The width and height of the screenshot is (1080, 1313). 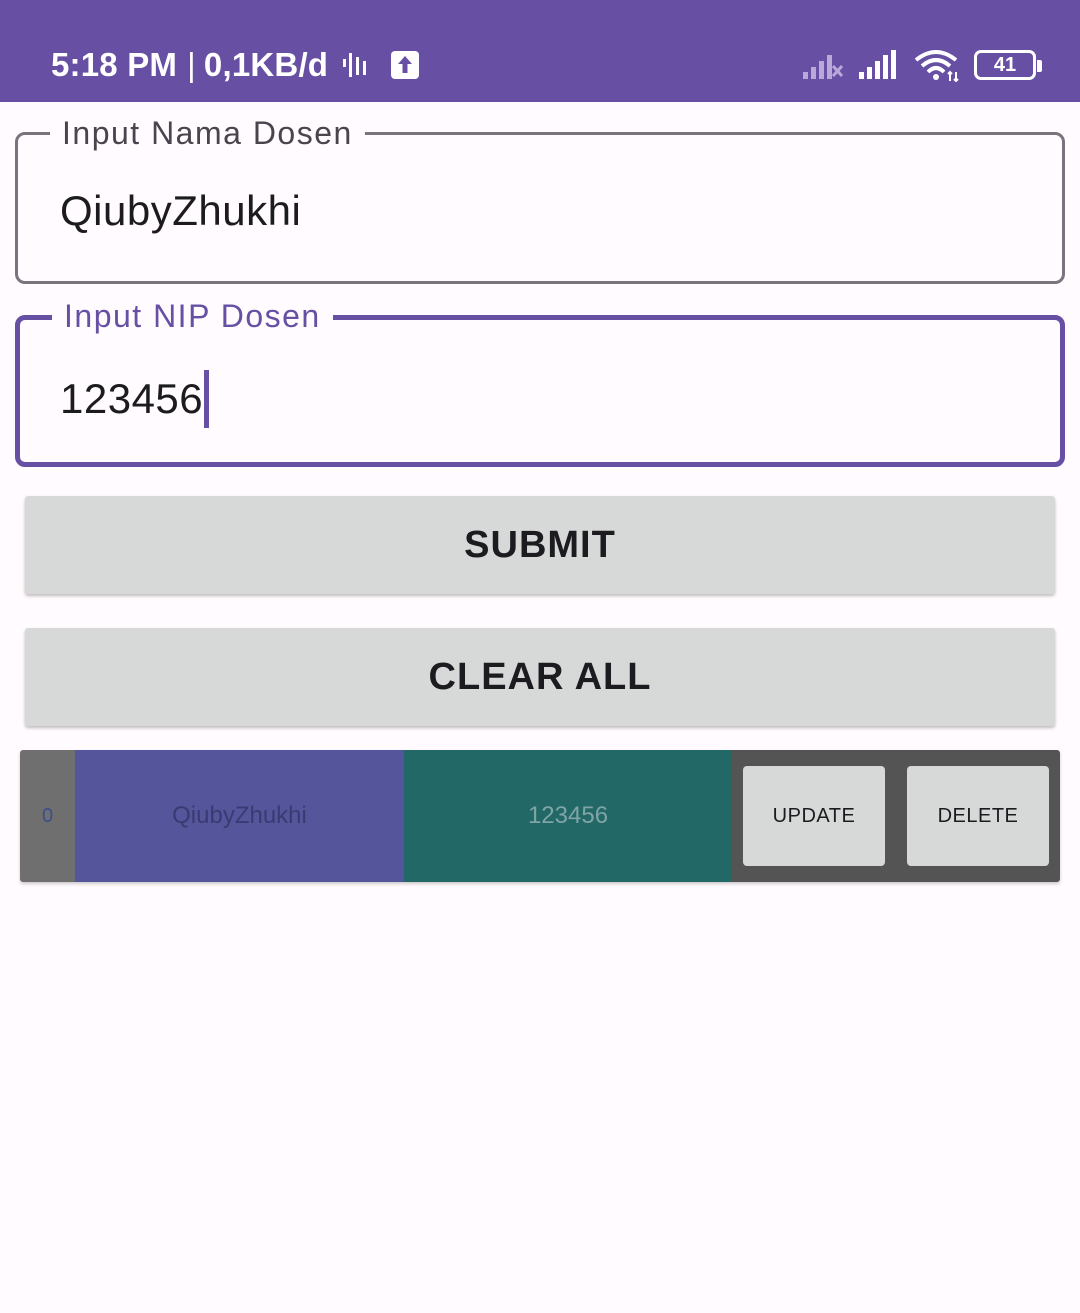 I want to click on nip-dosen-input: 123456, so click(x=135, y=399).